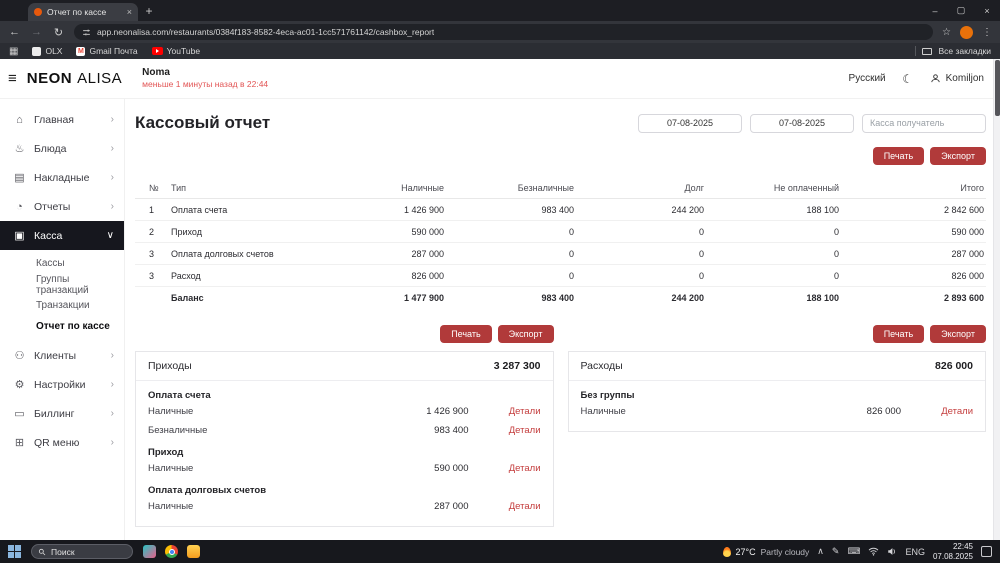  What do you see at coordinates (908, 79) in the screenshot?
I see `theme-toggle-button: ☾` at bounding box center [908, 79].